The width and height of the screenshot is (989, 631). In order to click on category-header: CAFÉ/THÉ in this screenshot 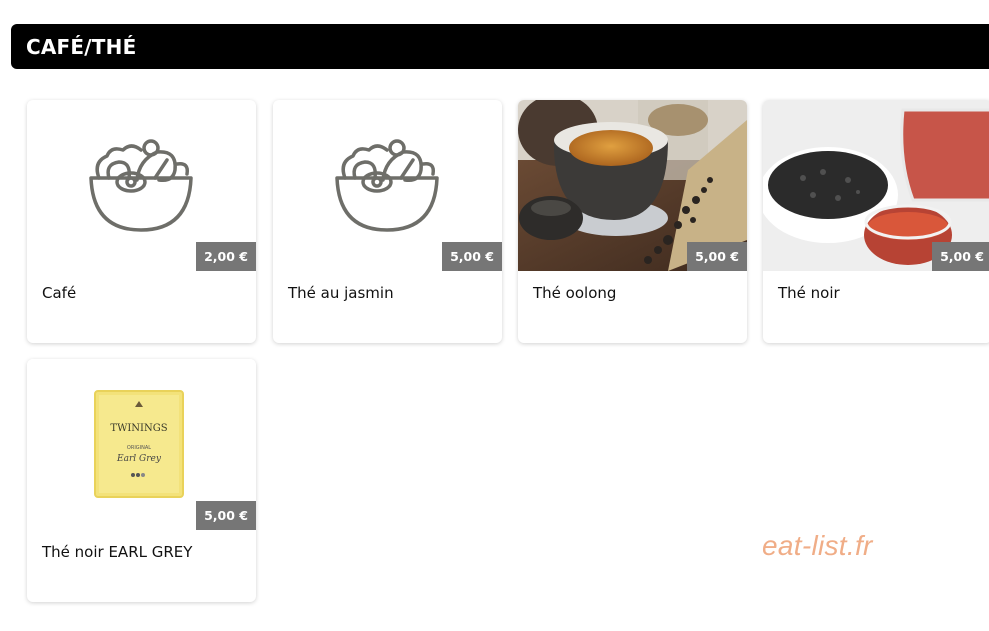, I will do `click(500, 46)`.